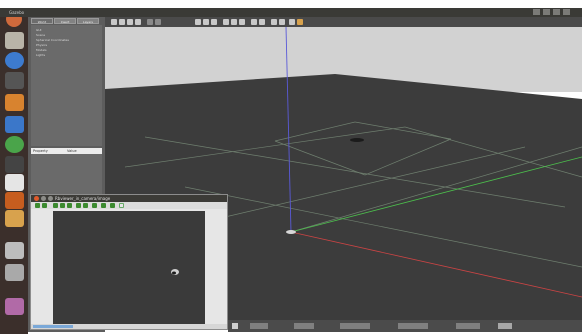  I want to click on cylinder-shape-icon, so click(214, 22).